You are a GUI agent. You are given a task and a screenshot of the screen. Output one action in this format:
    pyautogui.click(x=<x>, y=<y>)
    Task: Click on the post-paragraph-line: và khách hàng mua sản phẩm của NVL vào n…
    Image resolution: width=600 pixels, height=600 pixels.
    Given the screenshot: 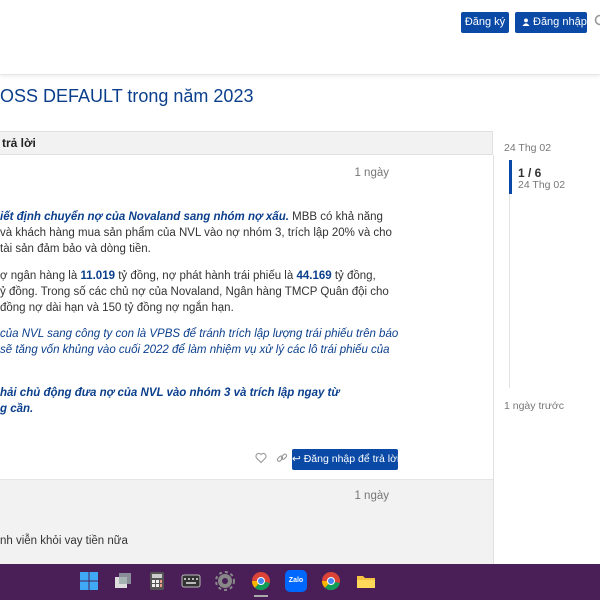 What is the action you would take?
    pyautogui.click(x=196, y=233)
    